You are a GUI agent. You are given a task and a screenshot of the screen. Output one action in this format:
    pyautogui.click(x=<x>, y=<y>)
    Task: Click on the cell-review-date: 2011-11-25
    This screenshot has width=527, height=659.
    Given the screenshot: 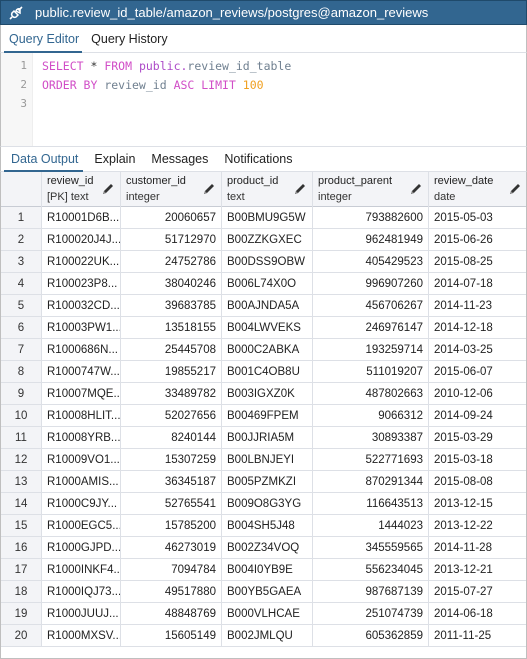 What is the action you would take?
    pyautogui.click(x=477, y=636)
    